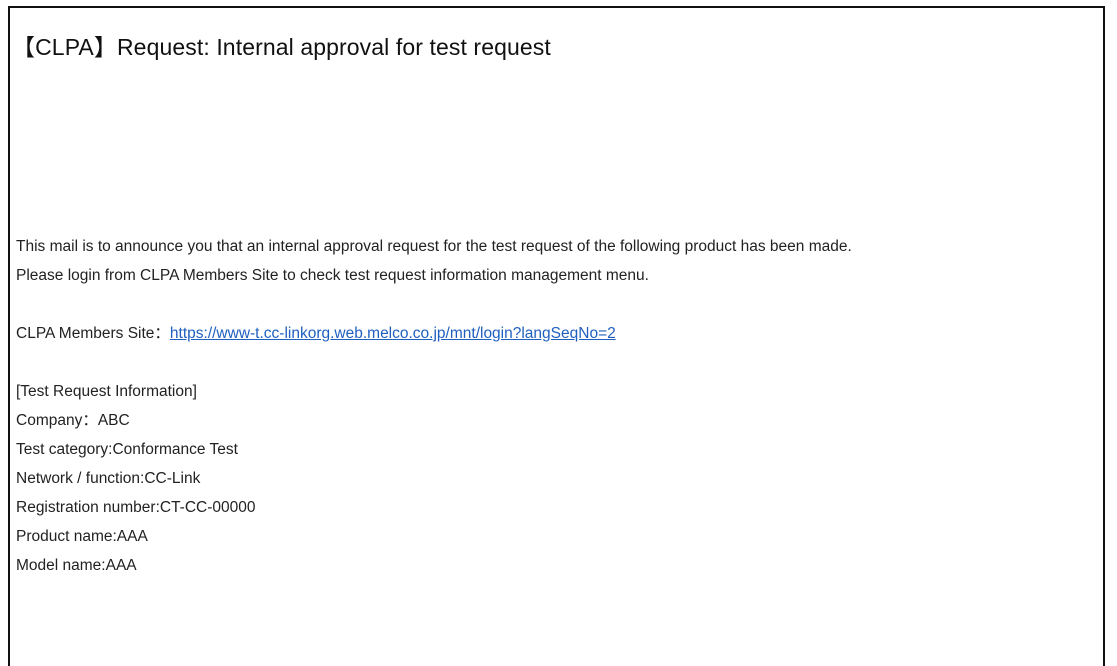 This screenshot has height=666, width=1117. I want to click on info-network-function: Network / function:CC-Link, so click(108, 478).